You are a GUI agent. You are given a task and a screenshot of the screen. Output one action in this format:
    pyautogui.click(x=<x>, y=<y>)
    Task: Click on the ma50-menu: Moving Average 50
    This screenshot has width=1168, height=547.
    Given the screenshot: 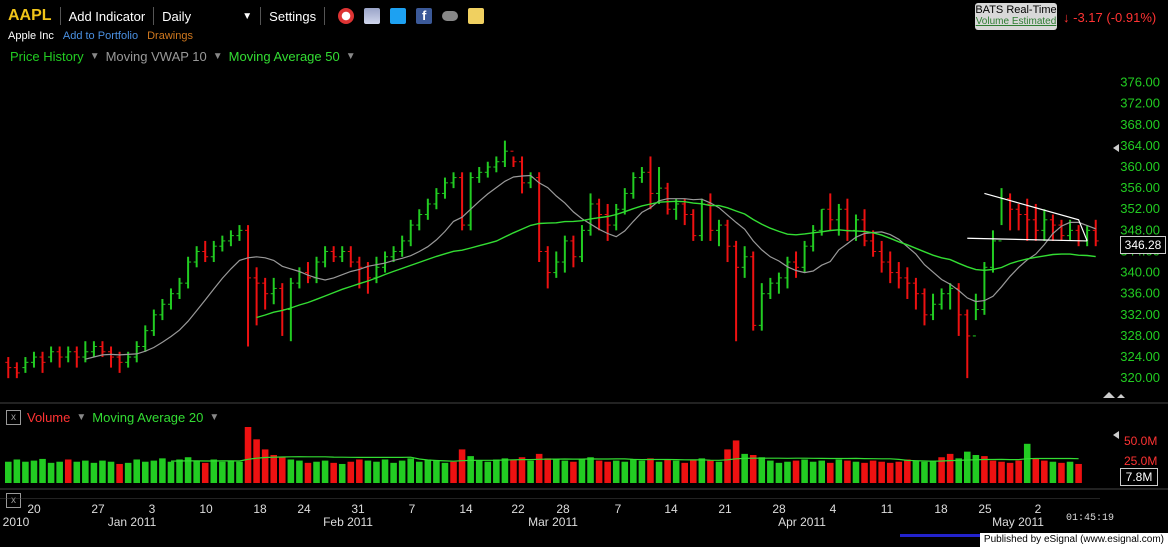 What is the action you would take?
    pyautogui.click(x=284, y=56)
    